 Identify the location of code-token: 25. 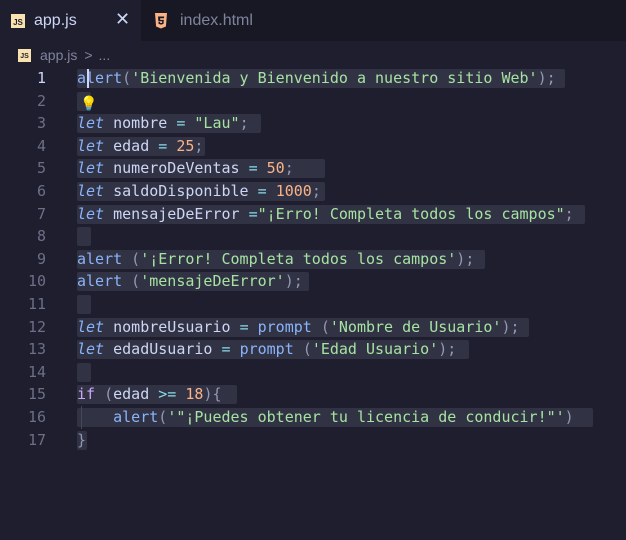
(185, 145).